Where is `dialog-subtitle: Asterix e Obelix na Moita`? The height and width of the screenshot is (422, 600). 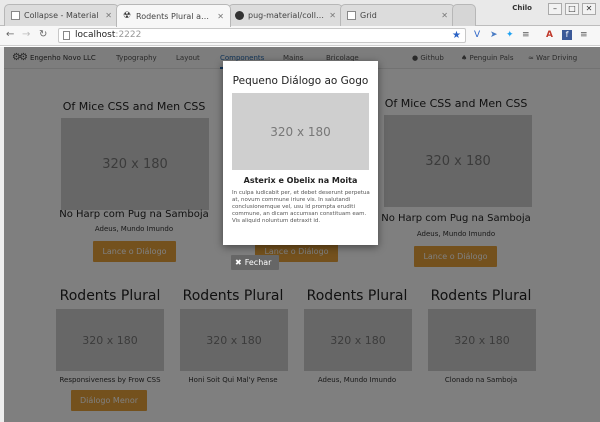
dialog-subtitle: Asterix e Obelix na Moita is located at coordinates (300, 180).